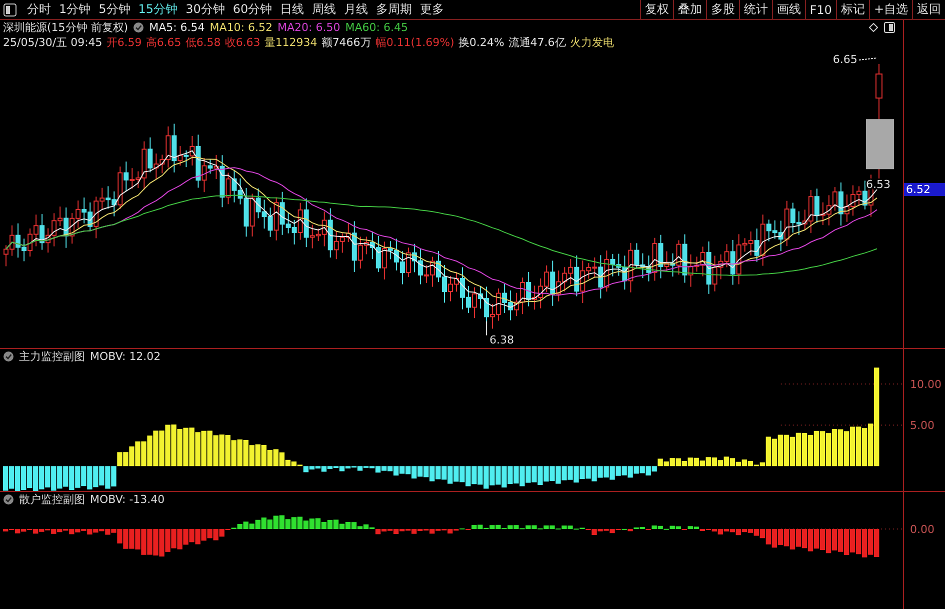 Image resolution: width=945 pixels, height=609 pixels. I want to click on quote-field: 低6.58, so click(203, 42).